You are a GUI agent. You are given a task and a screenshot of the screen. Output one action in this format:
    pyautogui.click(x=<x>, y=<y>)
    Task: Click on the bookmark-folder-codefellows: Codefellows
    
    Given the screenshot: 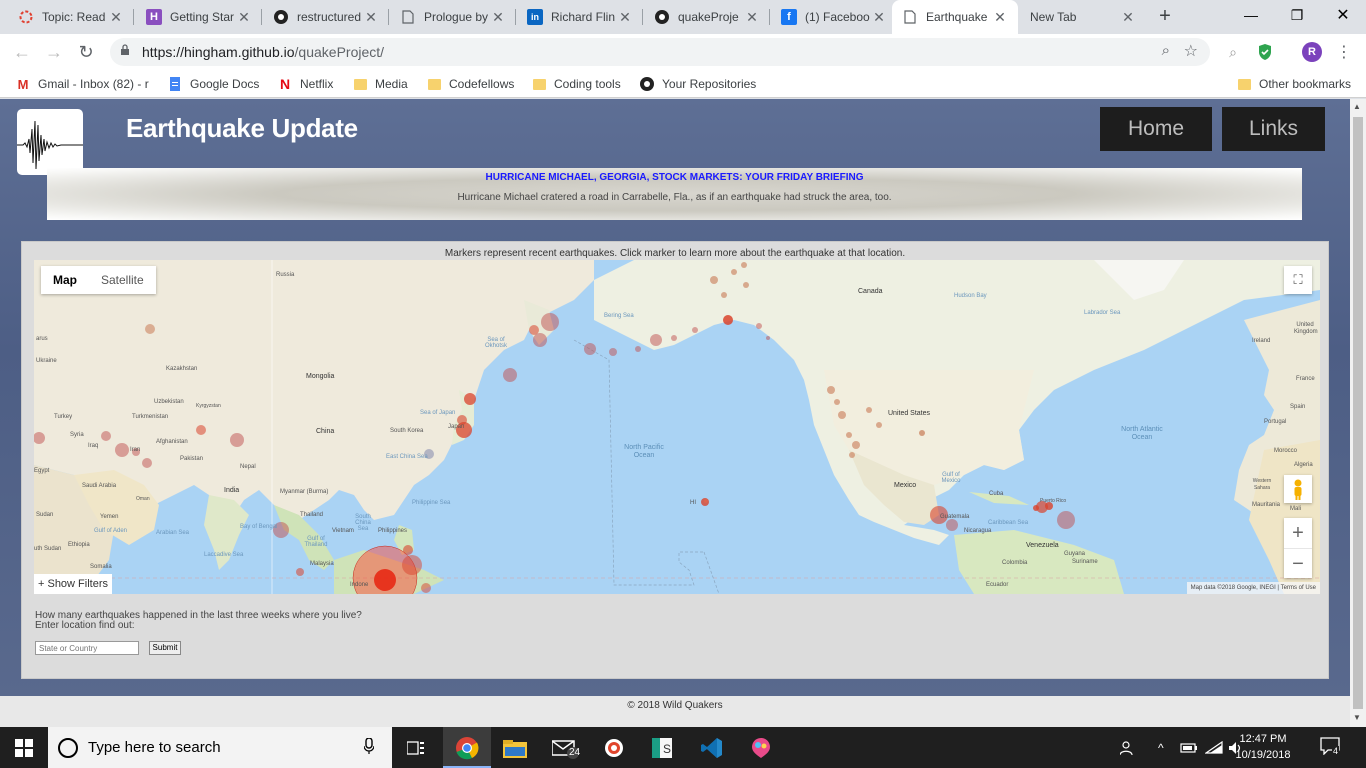 What is the action you would take?
    pyautogui.click(x=470, y=84)
    